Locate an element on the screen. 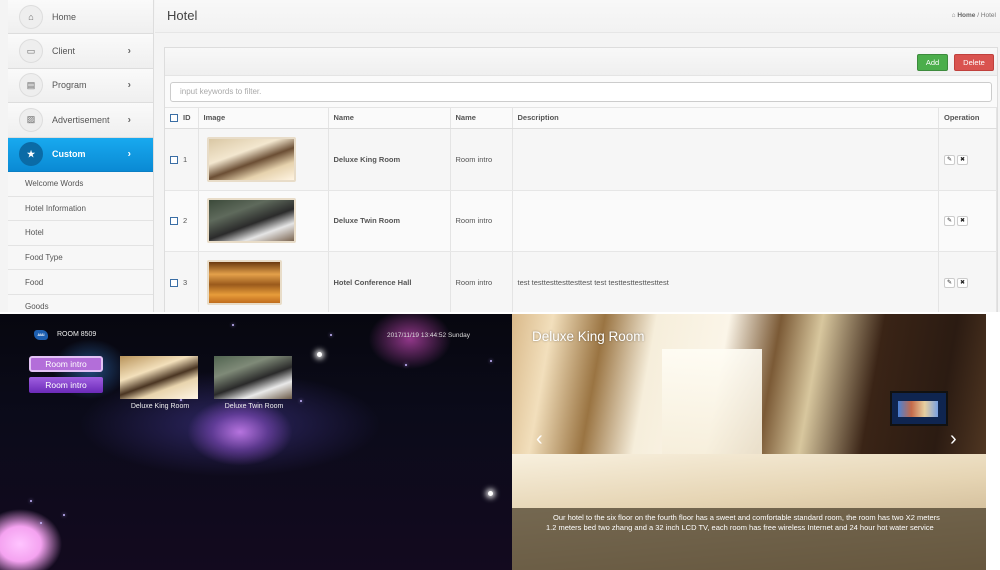  column-header-operation: Operation is located at coordinates (967, 118).